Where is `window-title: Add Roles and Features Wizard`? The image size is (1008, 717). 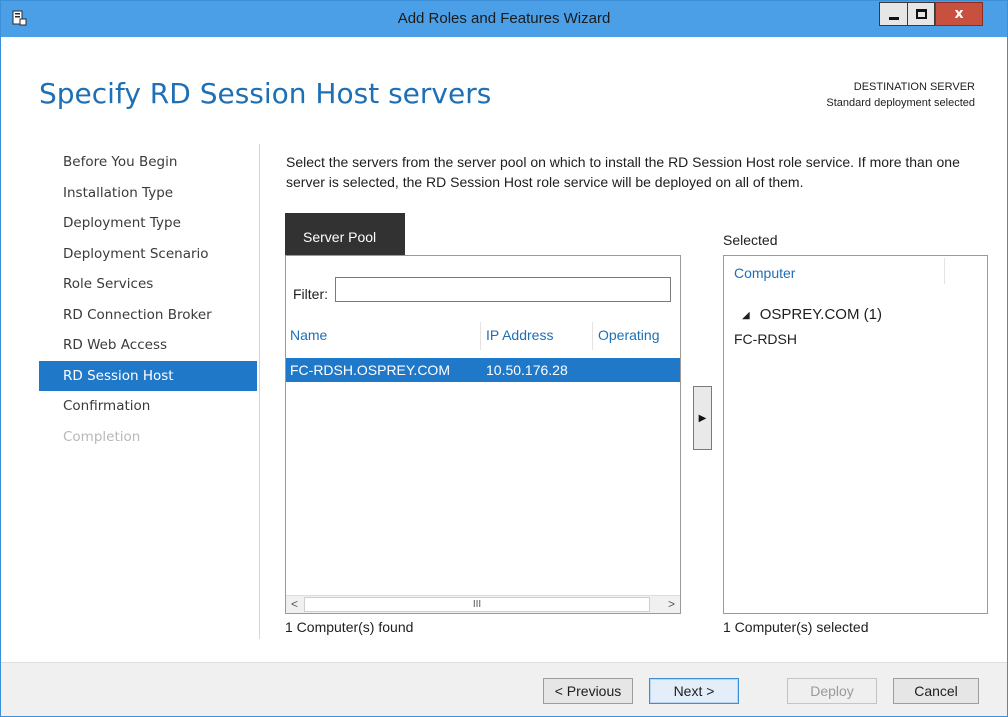 window-title: Add Roles and Features Wizard is located at coordinates (504, 18).